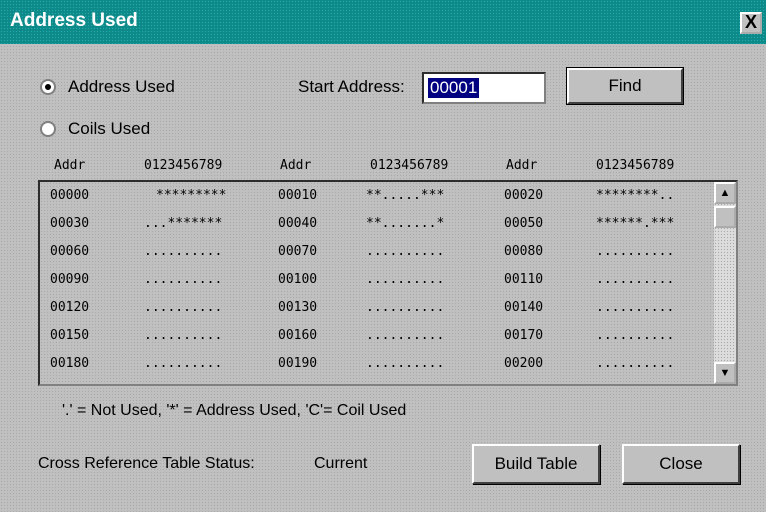 The height and width of the screenshot is (512, 766). What do you see at coordinates (183, 223) in the screenshot?
I see `row-bits: ...*******` at bounding box center [183, 223].